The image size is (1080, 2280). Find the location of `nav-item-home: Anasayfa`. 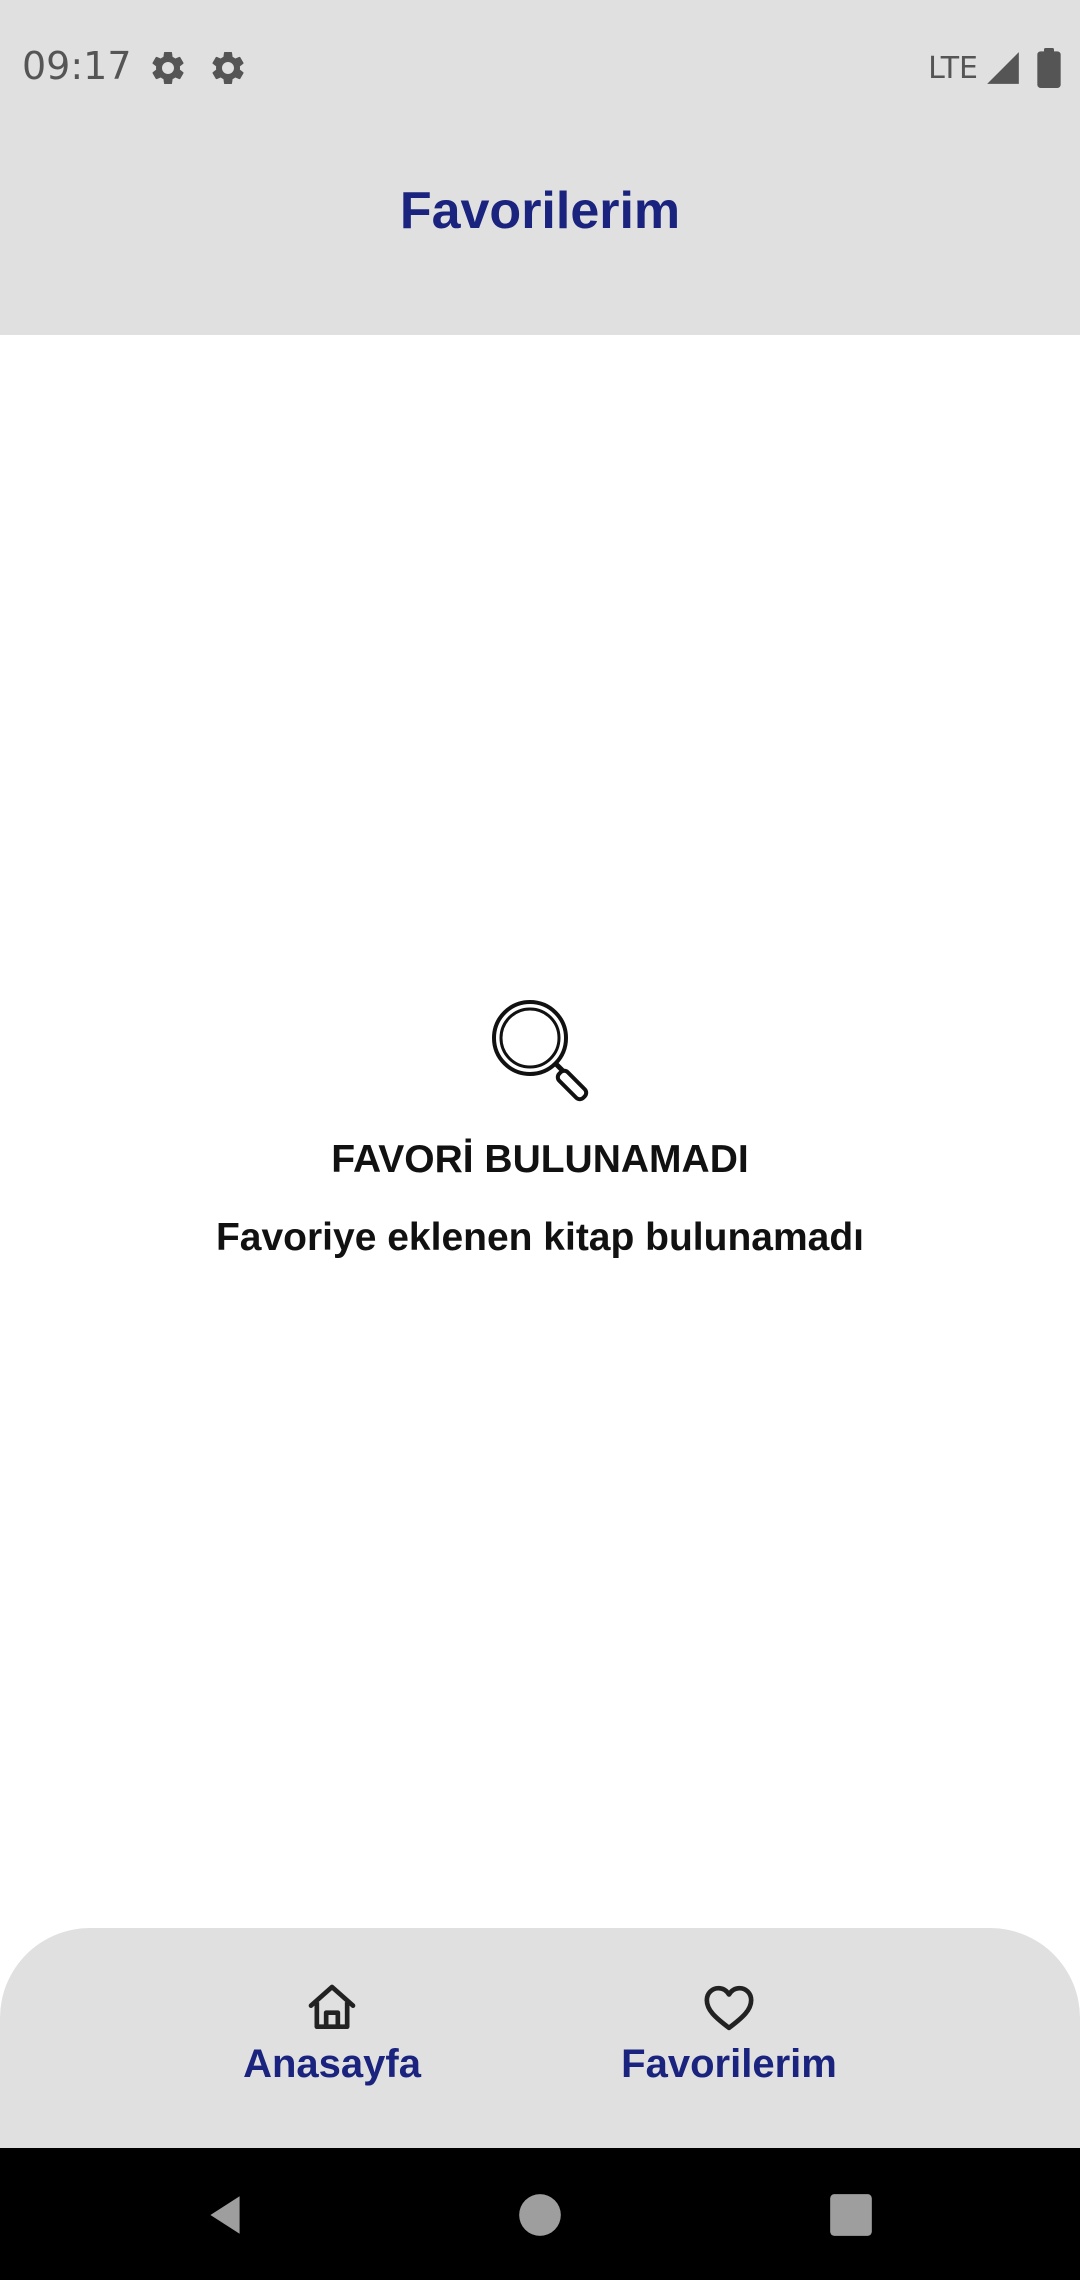

nav-item-home: Anasayfa is located at coordinates (332, 2033).